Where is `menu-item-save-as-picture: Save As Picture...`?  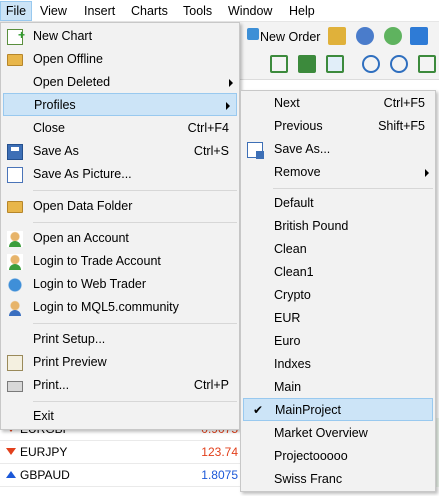 menu-item-save-as-picture: Save As Picture... is located at coordinates (120, 174).